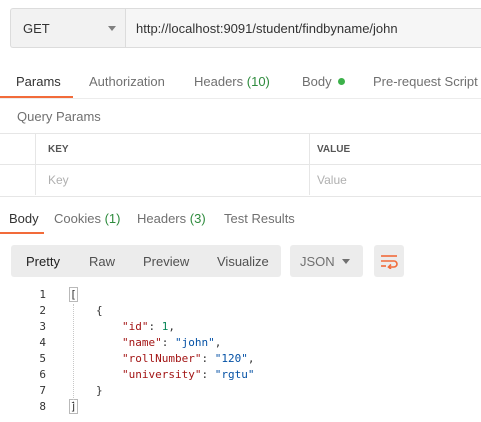 The image size is (481, 422). What do you see at coordinates (42, 310) in the screenshot?
I see `line-number: 2` at bounding box center [42, 310].